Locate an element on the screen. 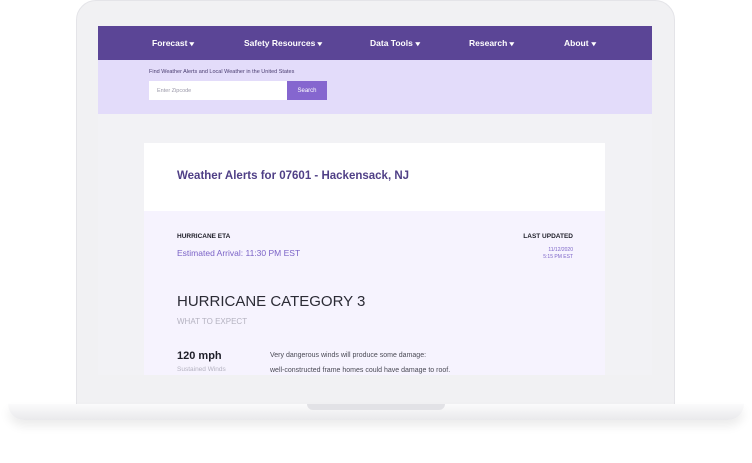 The height and width of the screenshot is (463, 752). nav-item-data-tools: Data Tools ▾ is located at coordinates (395, 43).